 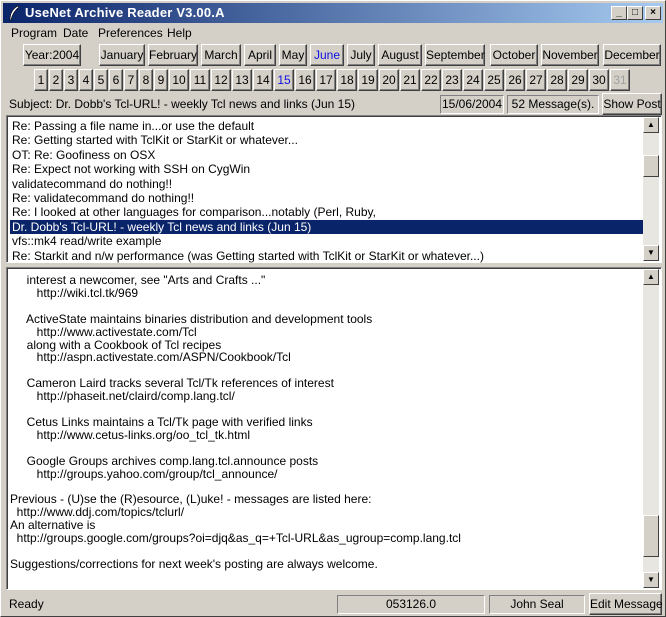 I want to click on day-button-7: 7, so click(x=131, y=80).